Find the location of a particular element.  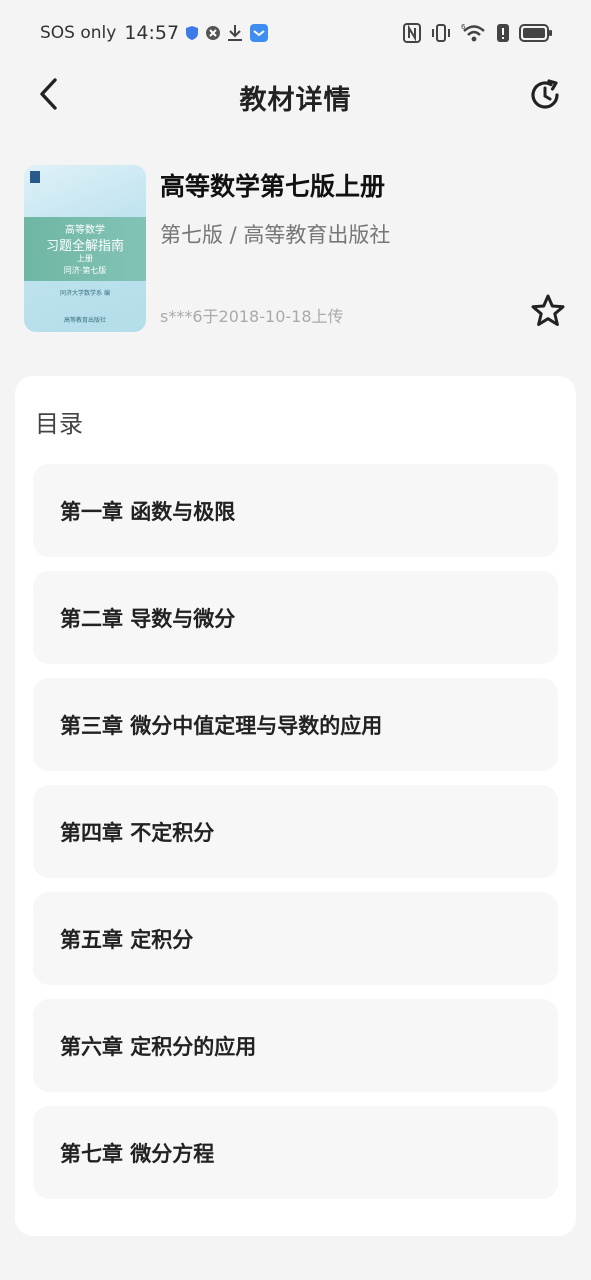

star-outline-icon is located at coordinates (548, 313).